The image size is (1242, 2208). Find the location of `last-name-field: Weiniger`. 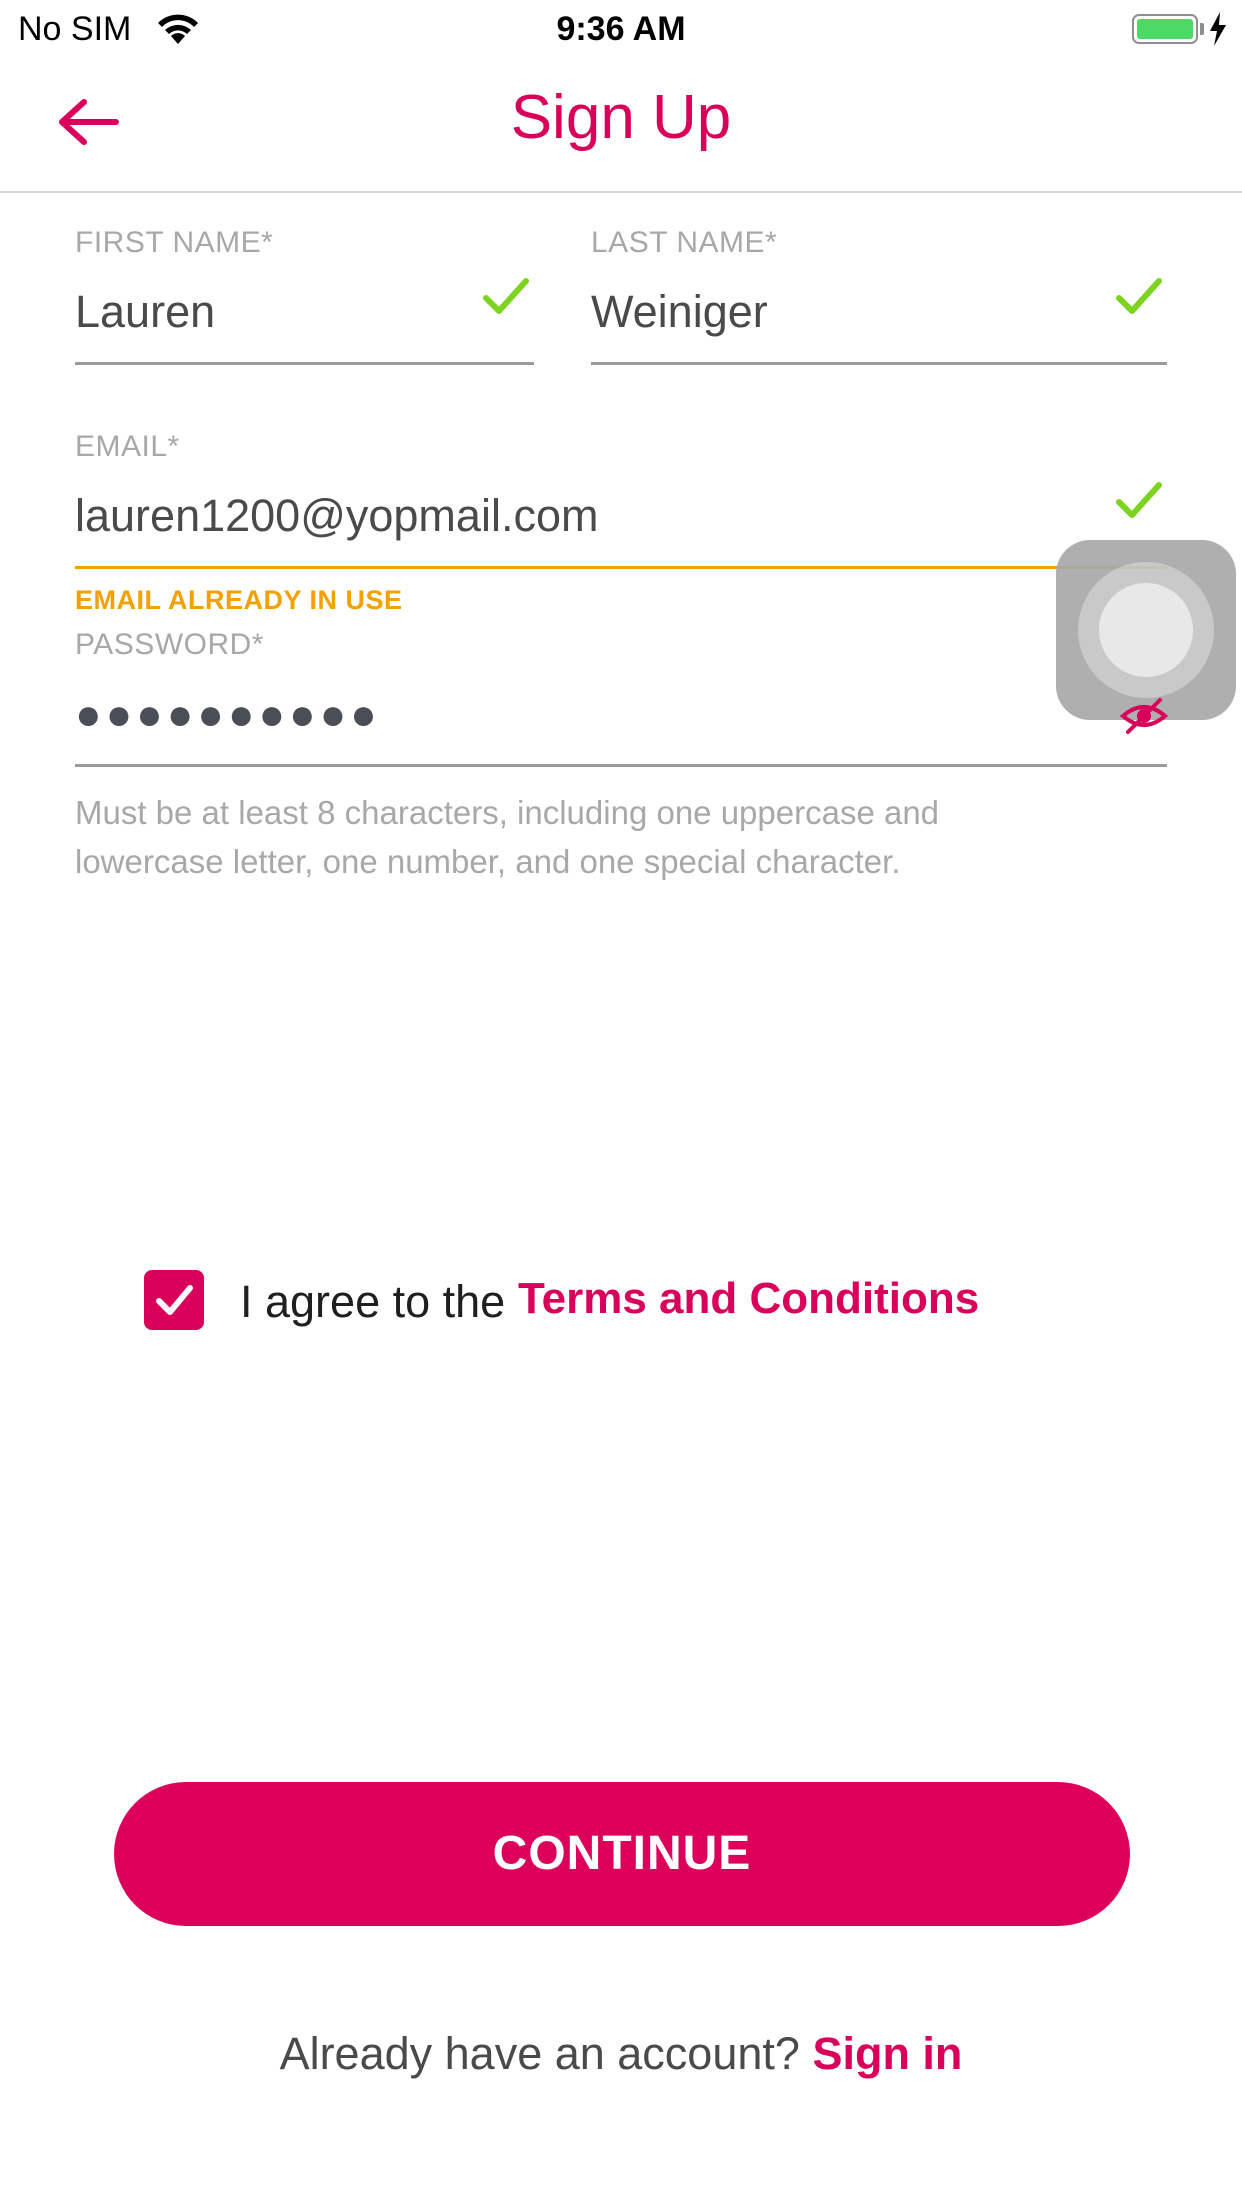

last-name-field: Weiniger is located at coordinates (679, 312).